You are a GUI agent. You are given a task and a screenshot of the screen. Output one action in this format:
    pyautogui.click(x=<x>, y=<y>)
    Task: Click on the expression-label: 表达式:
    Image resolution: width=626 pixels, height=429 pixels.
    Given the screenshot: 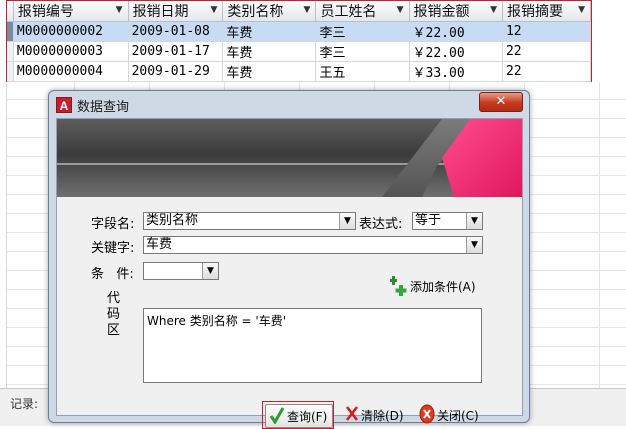 What is the action you would take?
    pyautogui.click(x=381, y=224)
    